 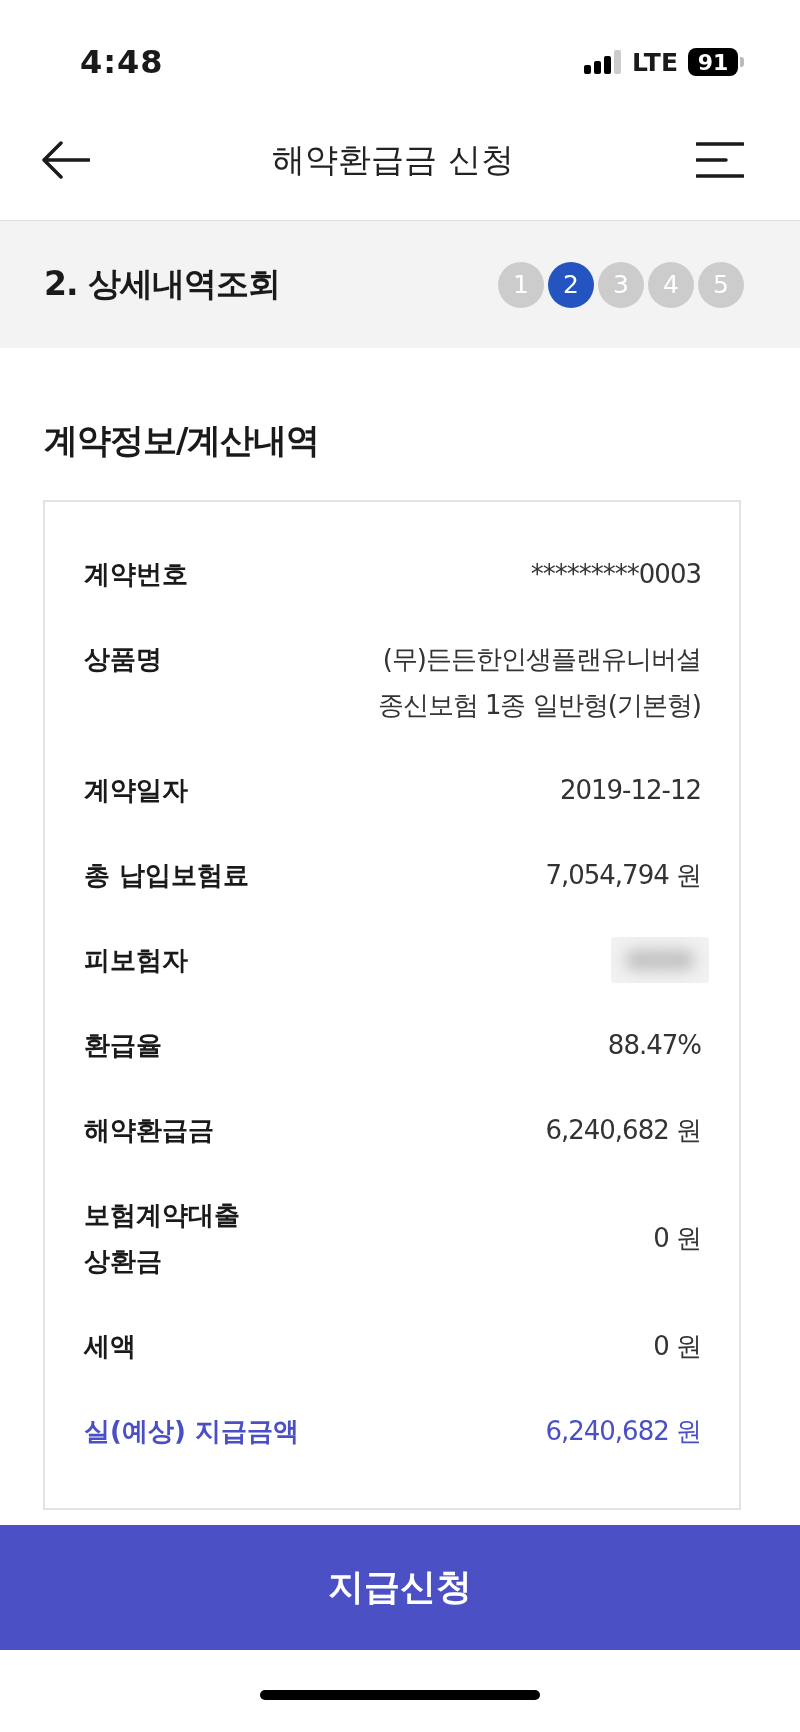 What do you see at coordinates (136, 574) in the screenshot?
I see `row-label: 계약번호` at bounding box center [136, 574].